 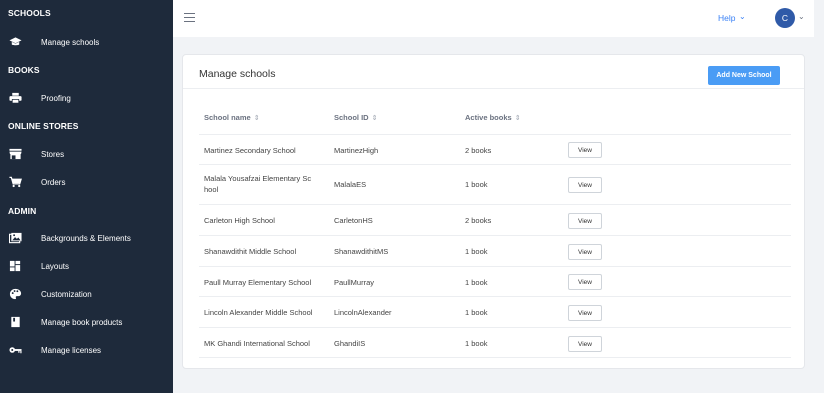 I want to click on school-name-cell: Carleton High School, so click(x=239, y=220).